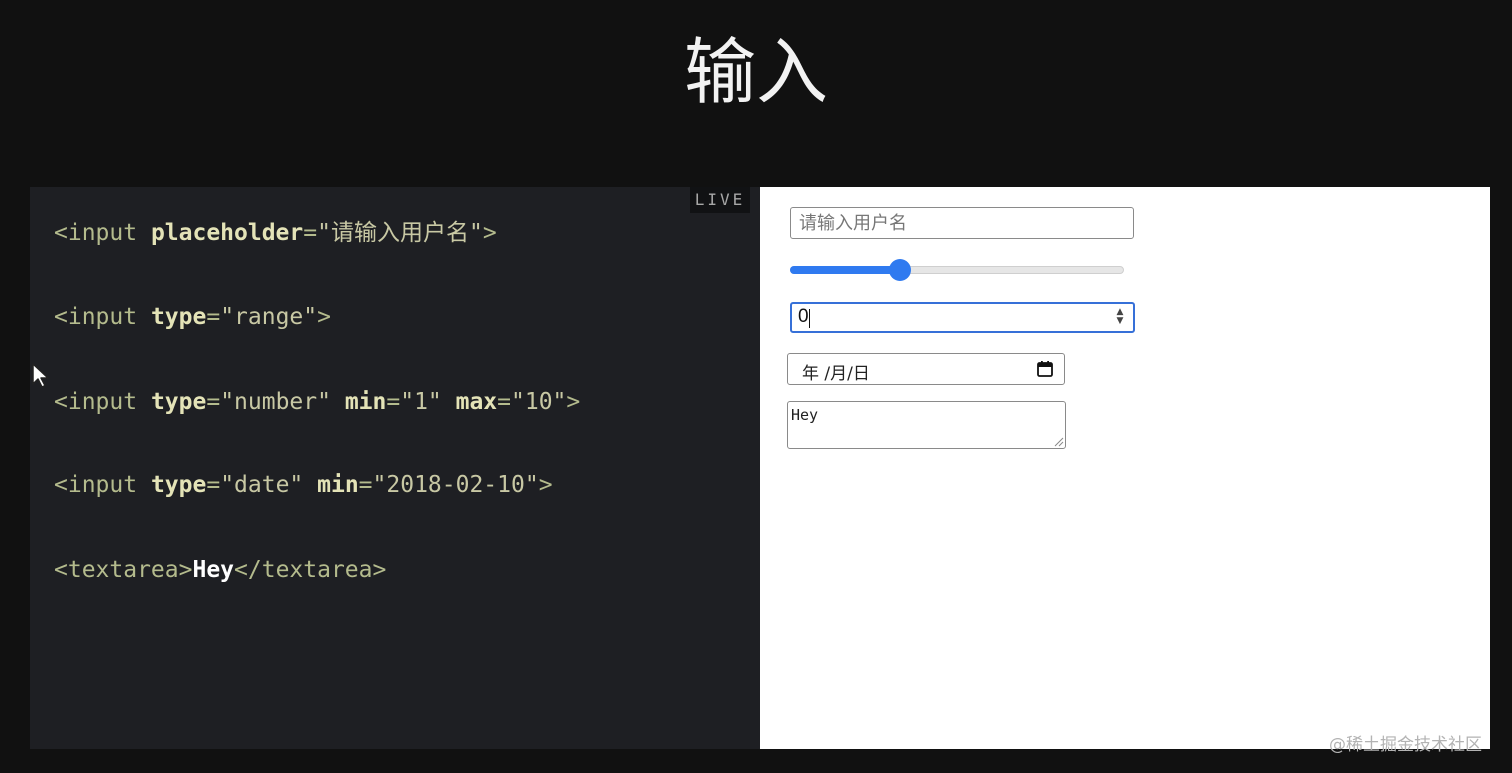 This screenshot has height=773, width=1512. Describe the element at coordinates (428, 402) in the screenshot. I see `code-token: "1"` at that location.